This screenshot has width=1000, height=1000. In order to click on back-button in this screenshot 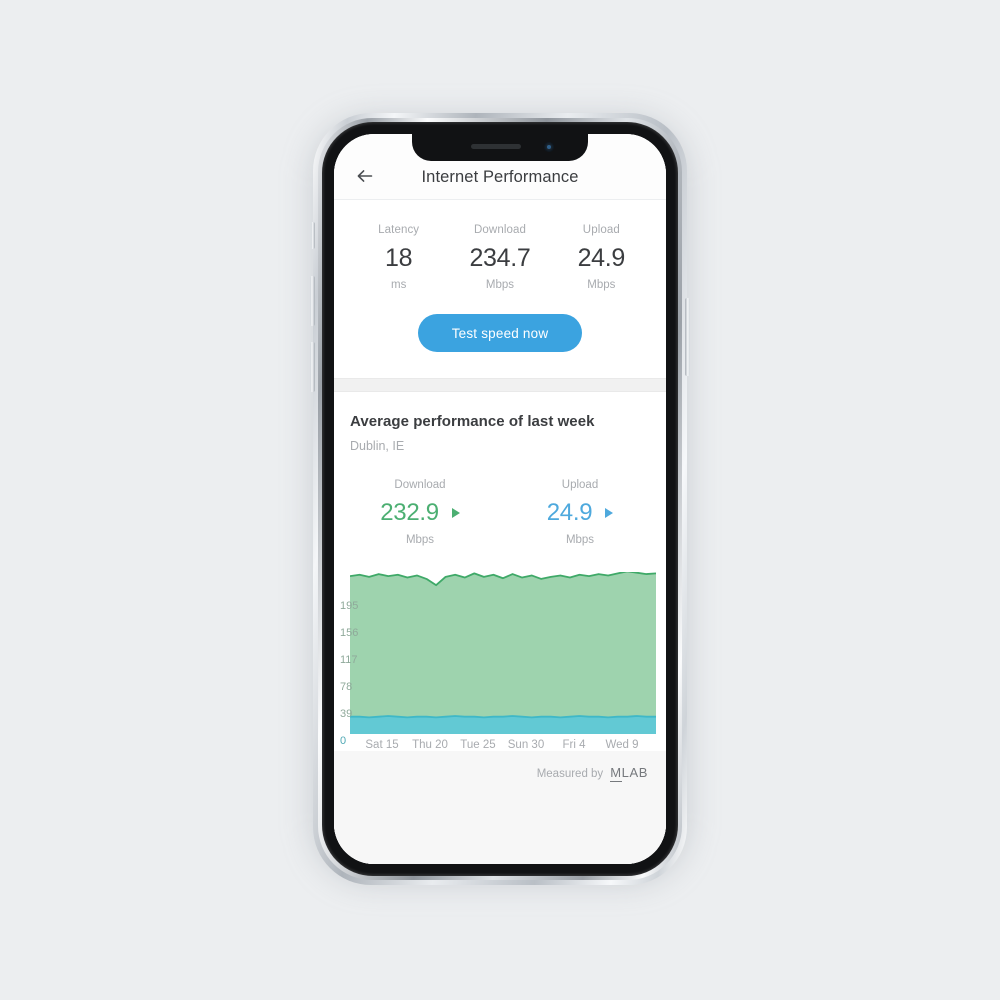, I will do `click(365, 176)`.